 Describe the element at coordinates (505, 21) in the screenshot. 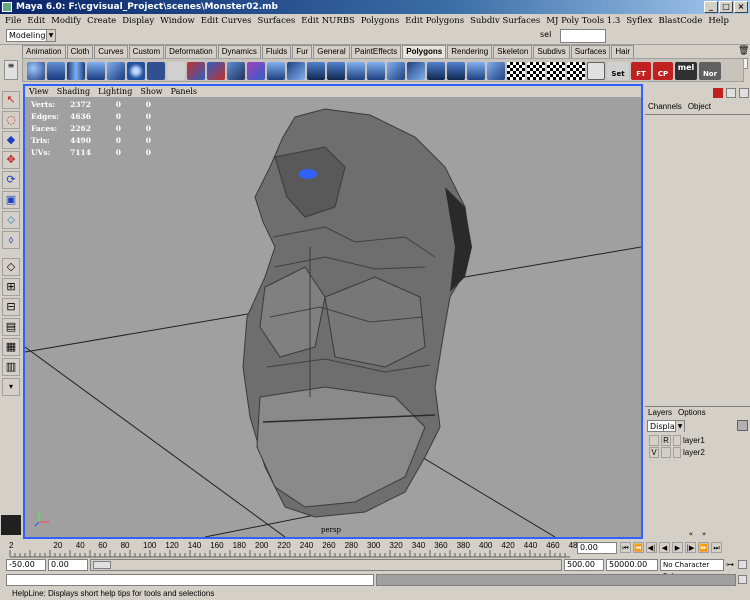

I see `menu-subdiv-surfaces: Subdiv Surfaces` at that location.